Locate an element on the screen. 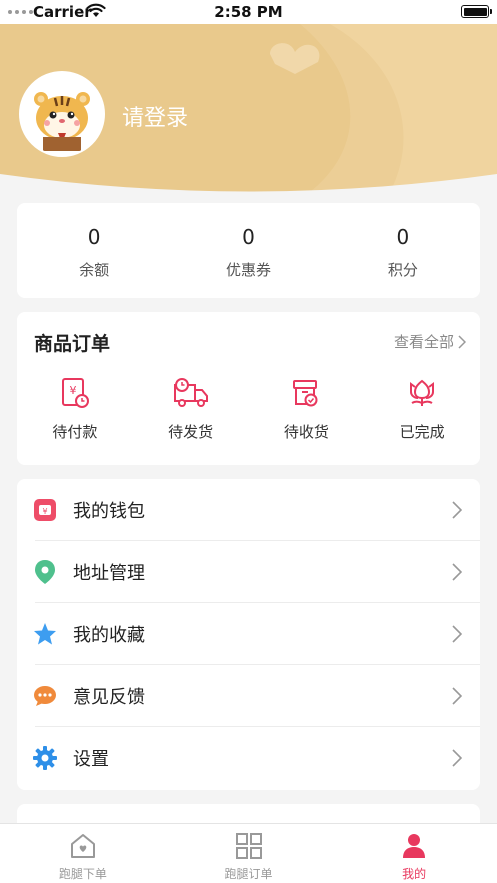 Image resolution: width=497 pixels, height=883 pixels. tab-label: 我的 is located at coordinates (414, 874).